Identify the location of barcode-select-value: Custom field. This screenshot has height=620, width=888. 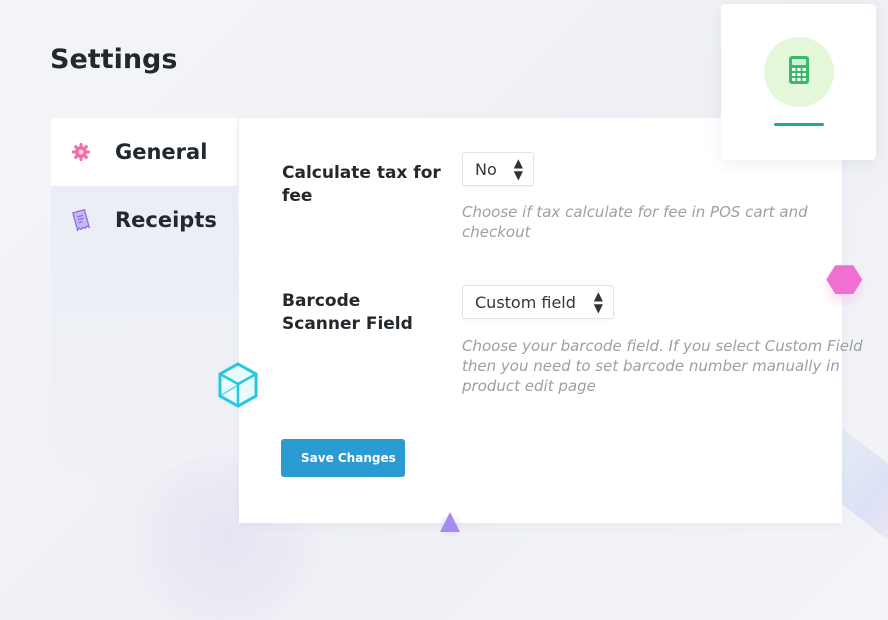
(525, 302).